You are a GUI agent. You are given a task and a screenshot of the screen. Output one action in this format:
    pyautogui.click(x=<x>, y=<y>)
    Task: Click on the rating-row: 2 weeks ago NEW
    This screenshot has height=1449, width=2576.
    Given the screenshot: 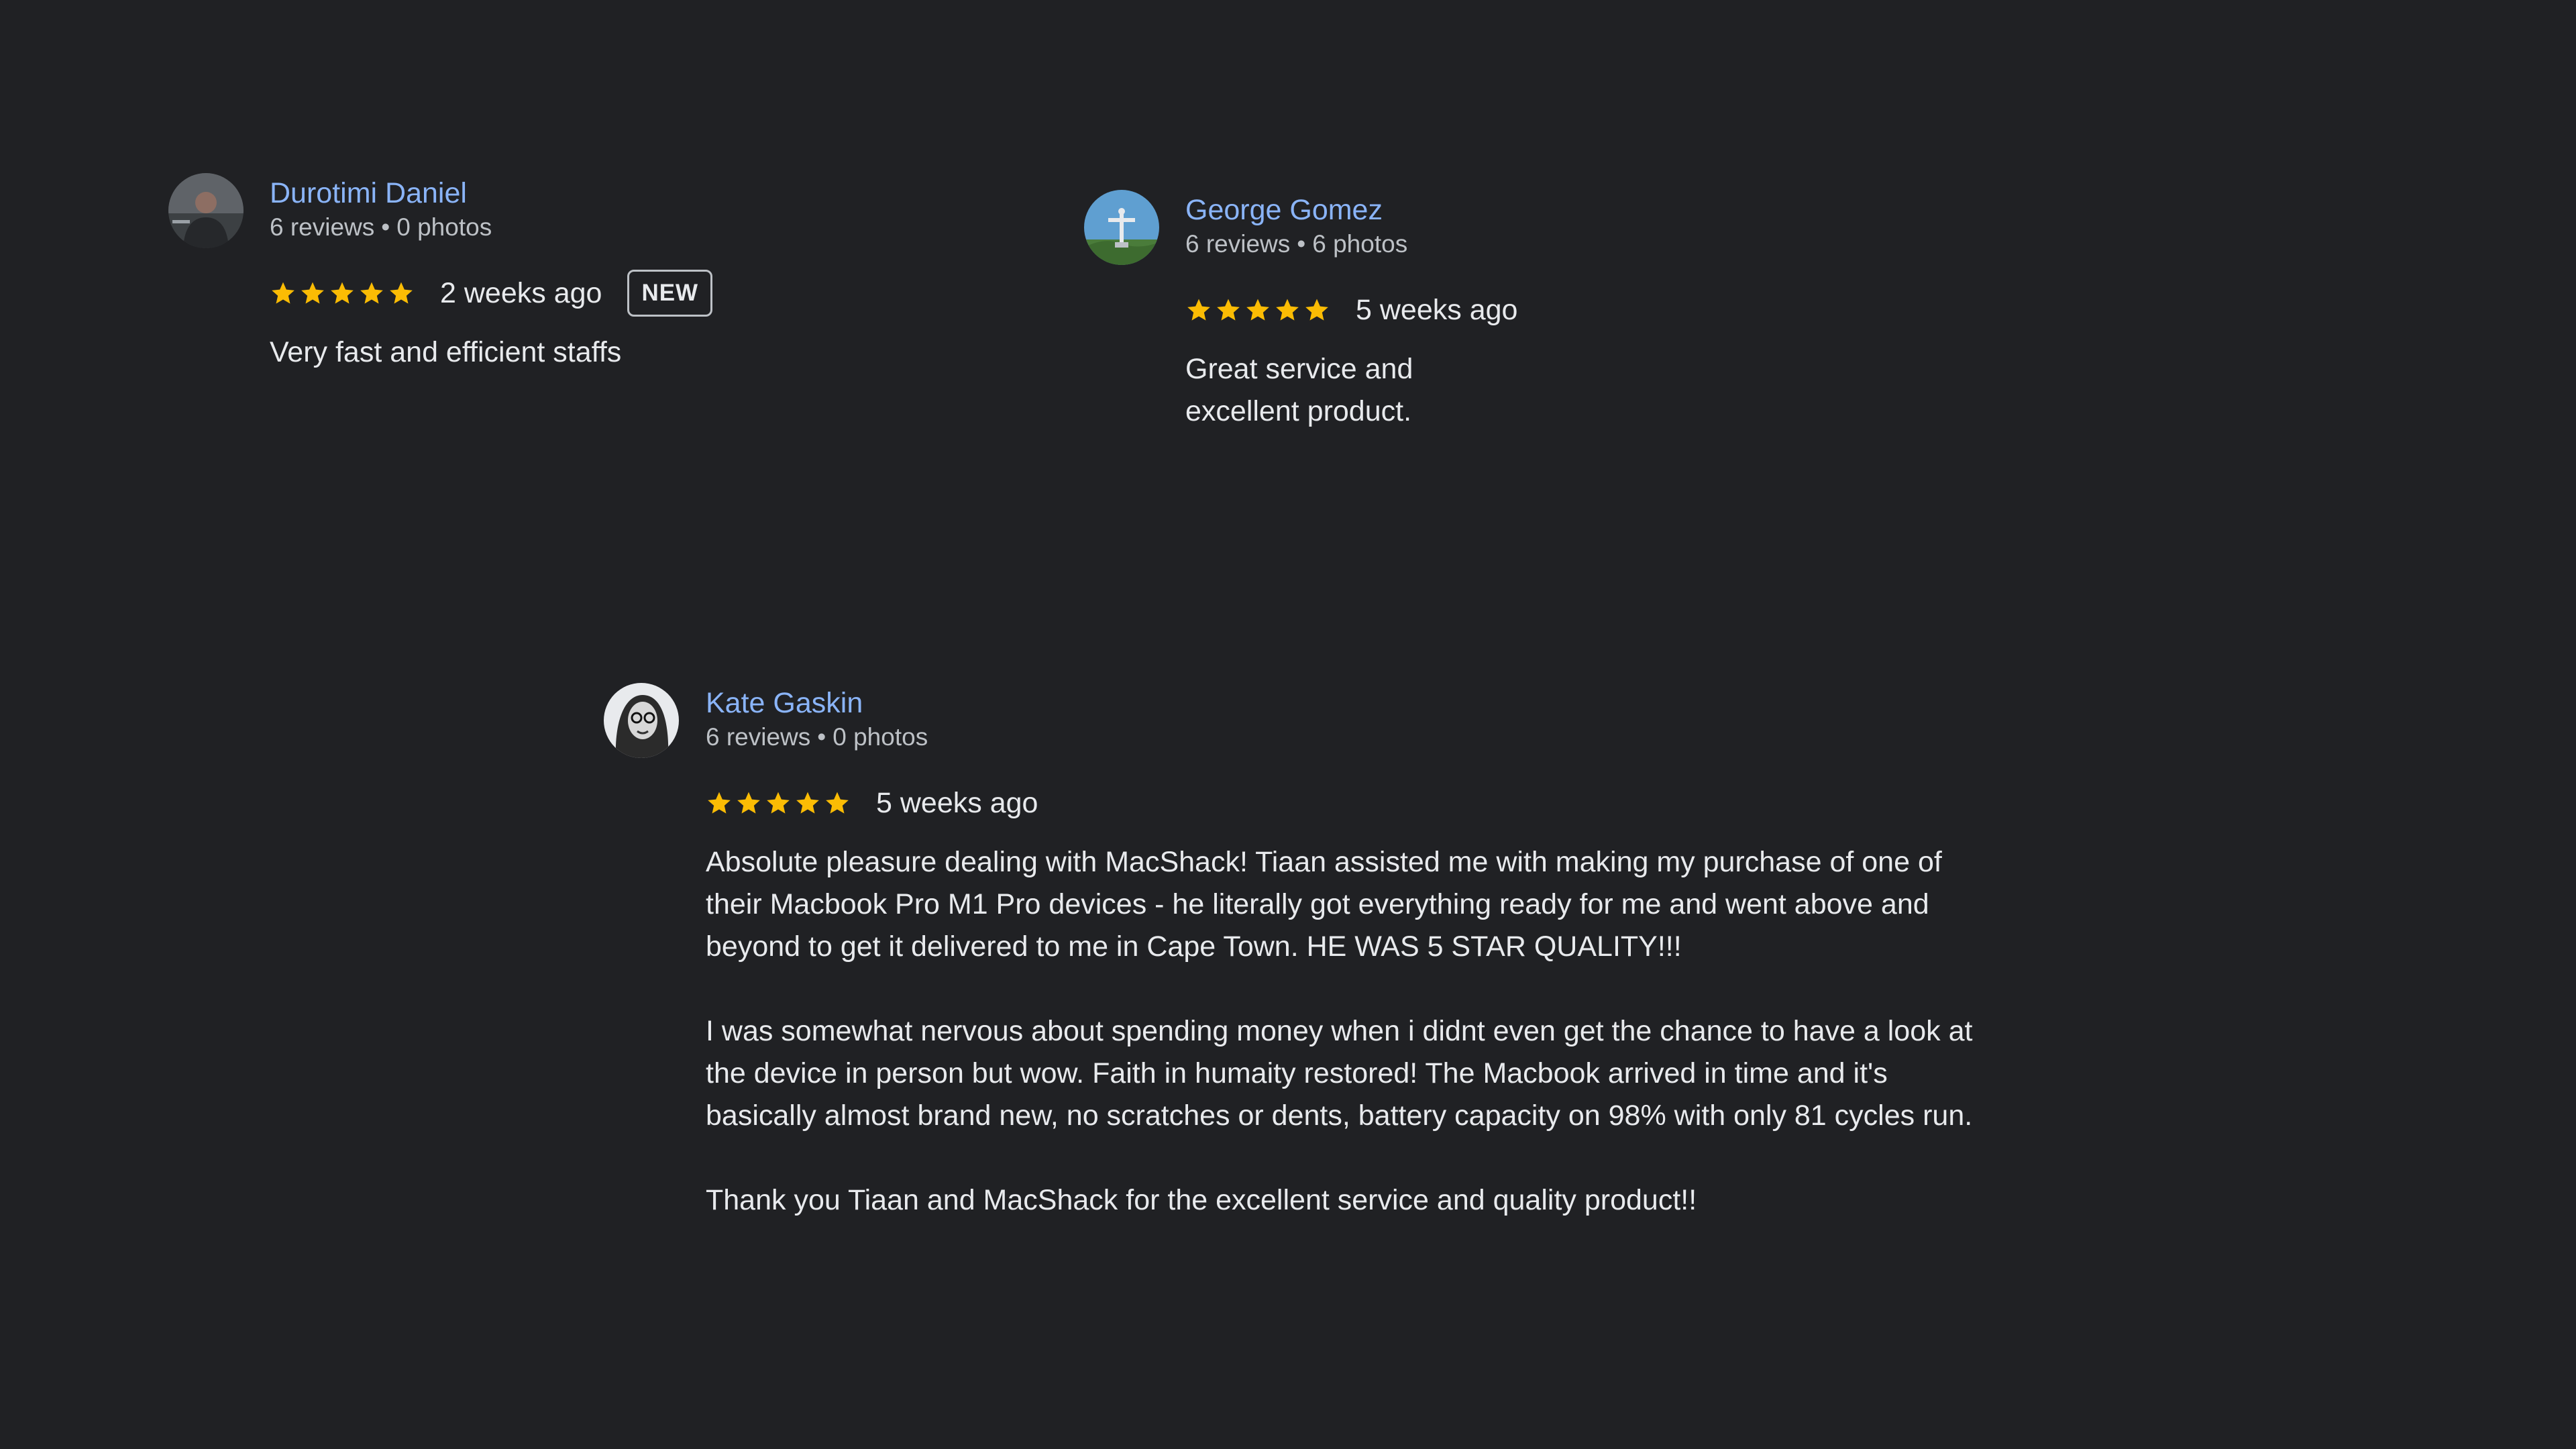 What is the action you would take?
    pyautogui.click(x=491, y=293)
    